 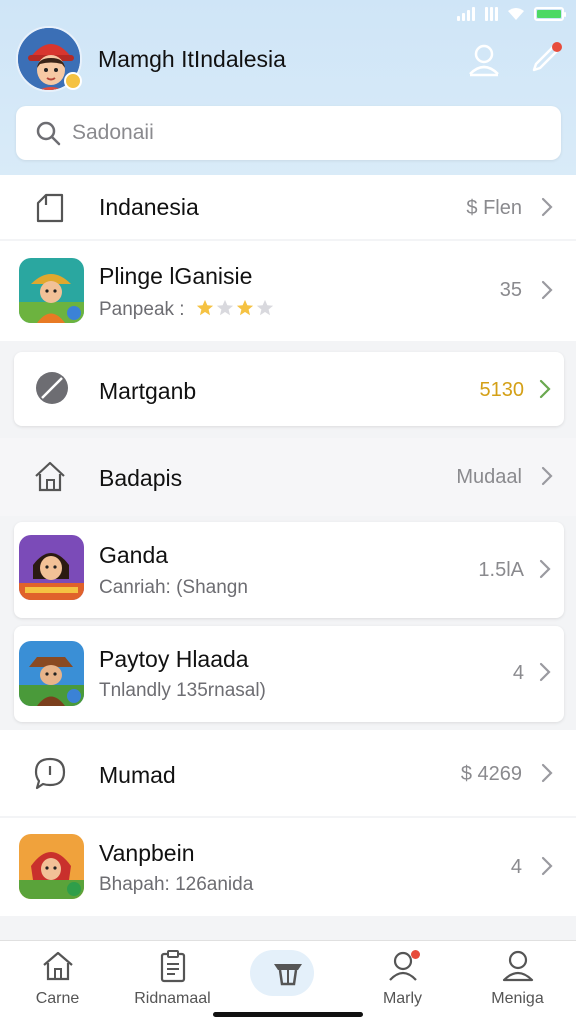 I want to click on tab-profile: Meniga, so click(x=517, y=978).